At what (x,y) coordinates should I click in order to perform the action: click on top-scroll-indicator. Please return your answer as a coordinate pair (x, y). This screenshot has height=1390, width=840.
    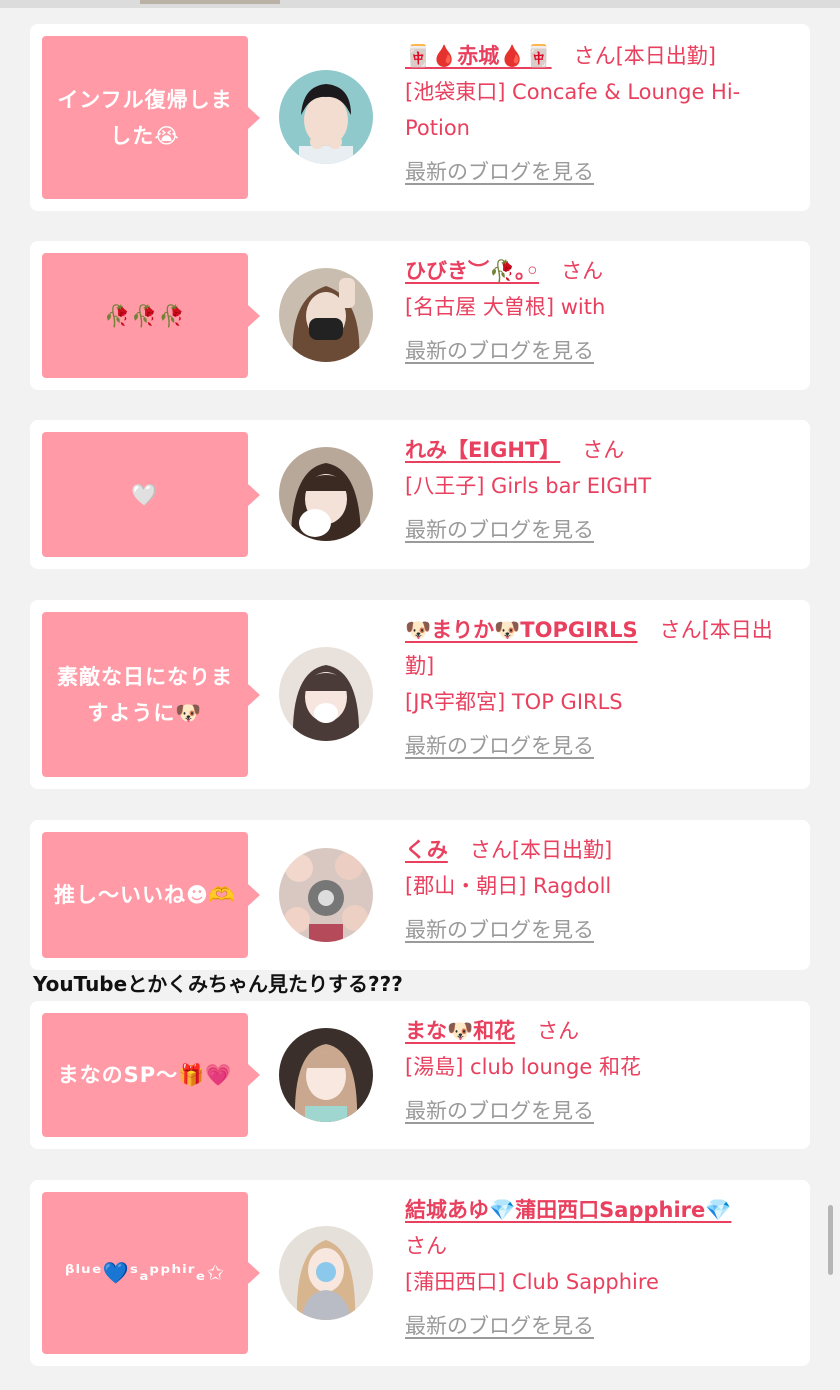
    Looking at the image, I should click on (420, 4).